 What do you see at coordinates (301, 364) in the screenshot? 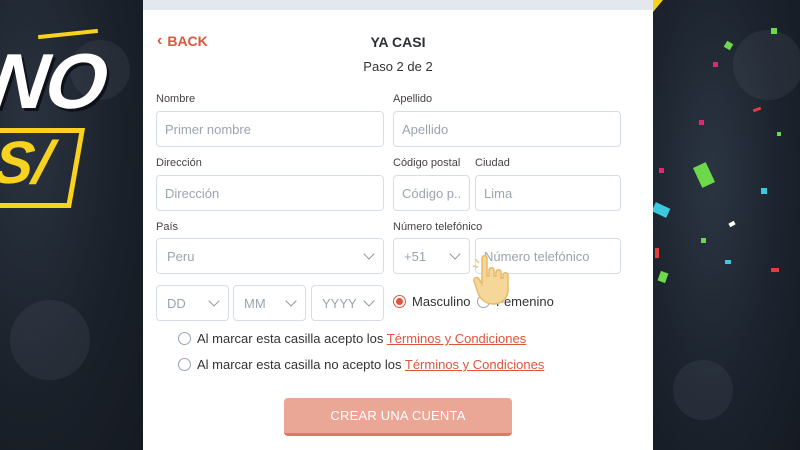
I see `terms-reject-prefix: Al marcar esta casilla no acepto los` at bounding box center [301, 364].